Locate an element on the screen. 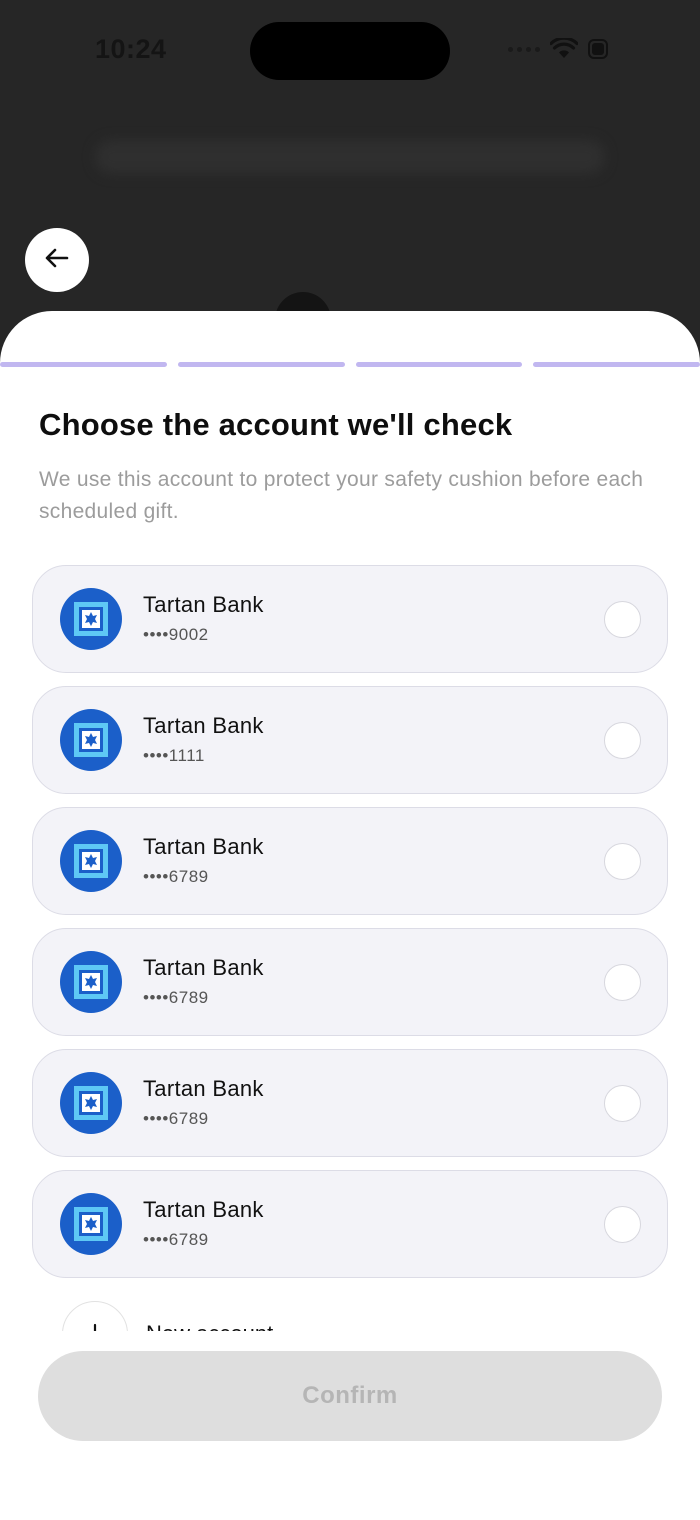  account-number: ••••1111 is located at coordinates (174, 755).